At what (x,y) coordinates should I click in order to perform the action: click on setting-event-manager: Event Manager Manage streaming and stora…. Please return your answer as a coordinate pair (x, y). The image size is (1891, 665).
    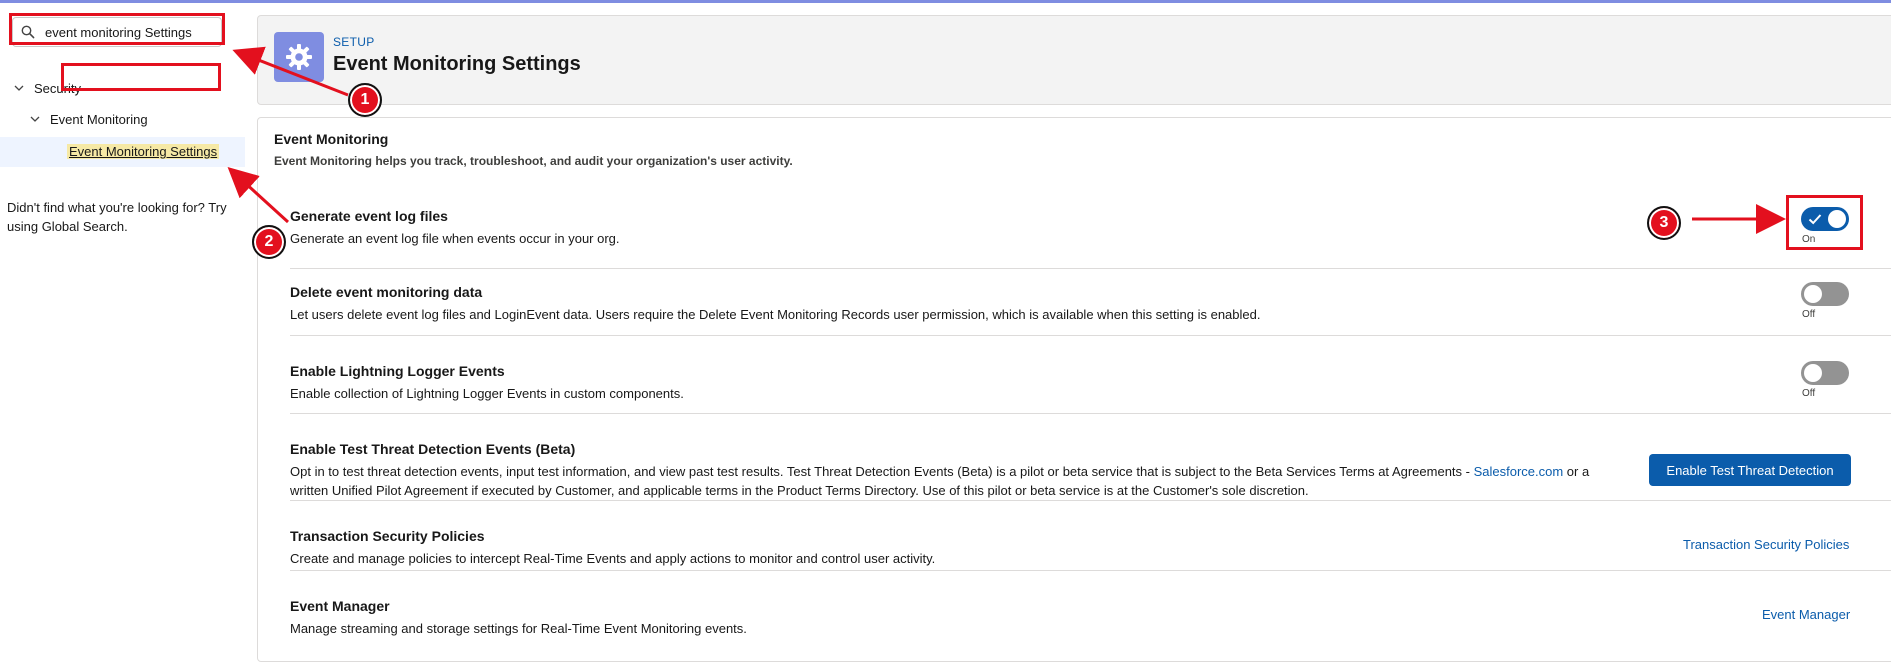
    Looking at the image, I should click on (1090, 618).